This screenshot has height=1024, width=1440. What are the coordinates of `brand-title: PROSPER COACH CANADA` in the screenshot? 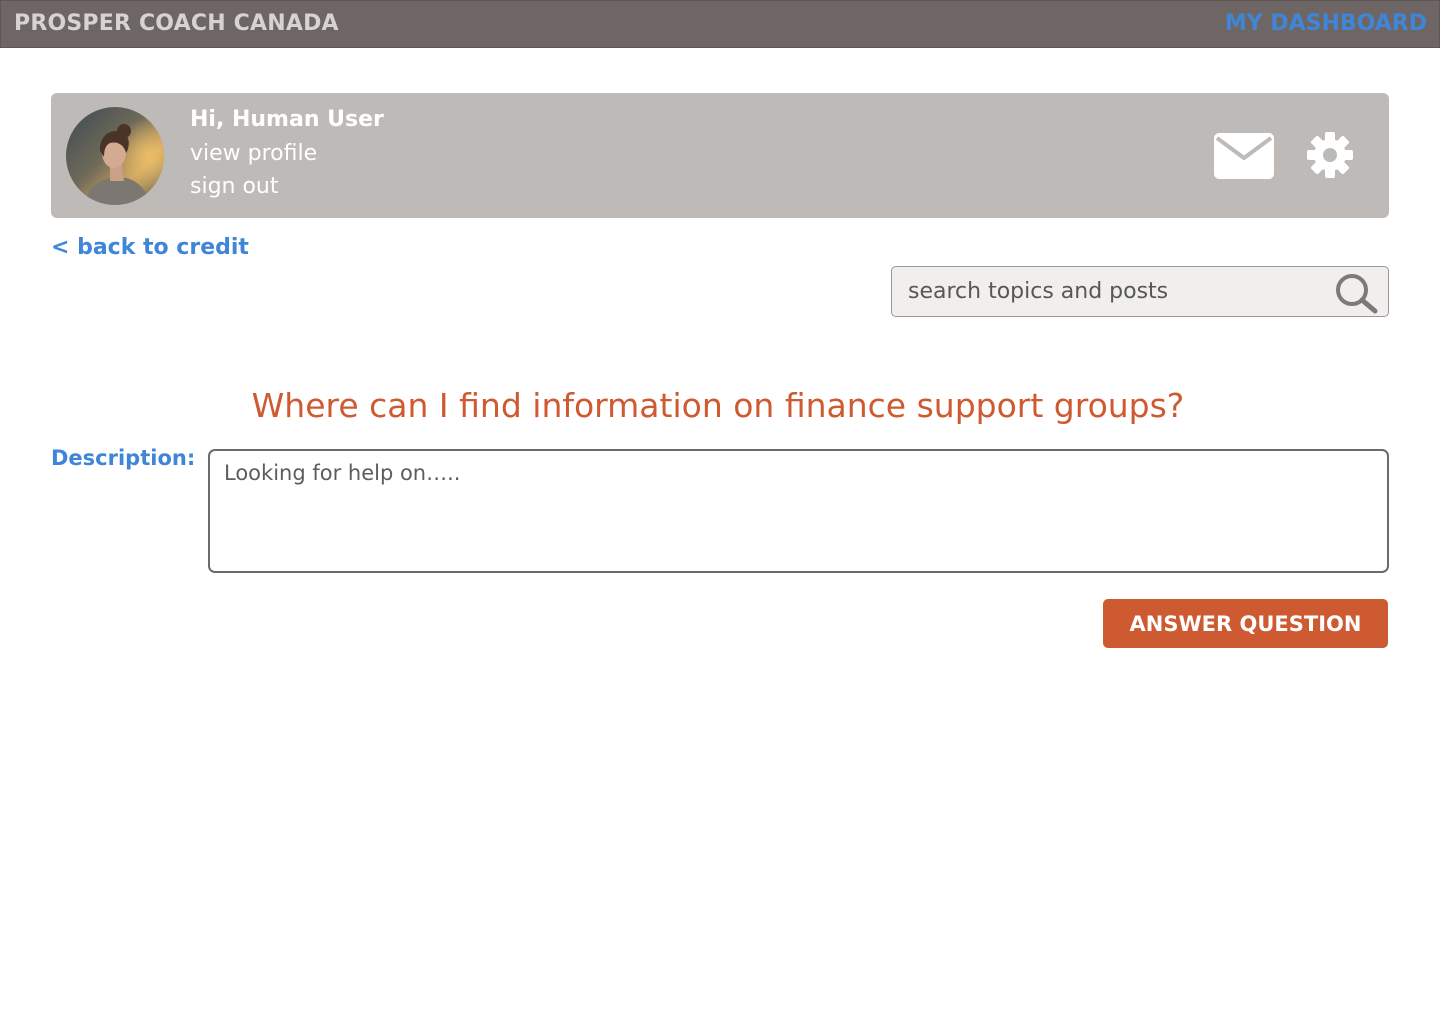 It's located at (176, 23).